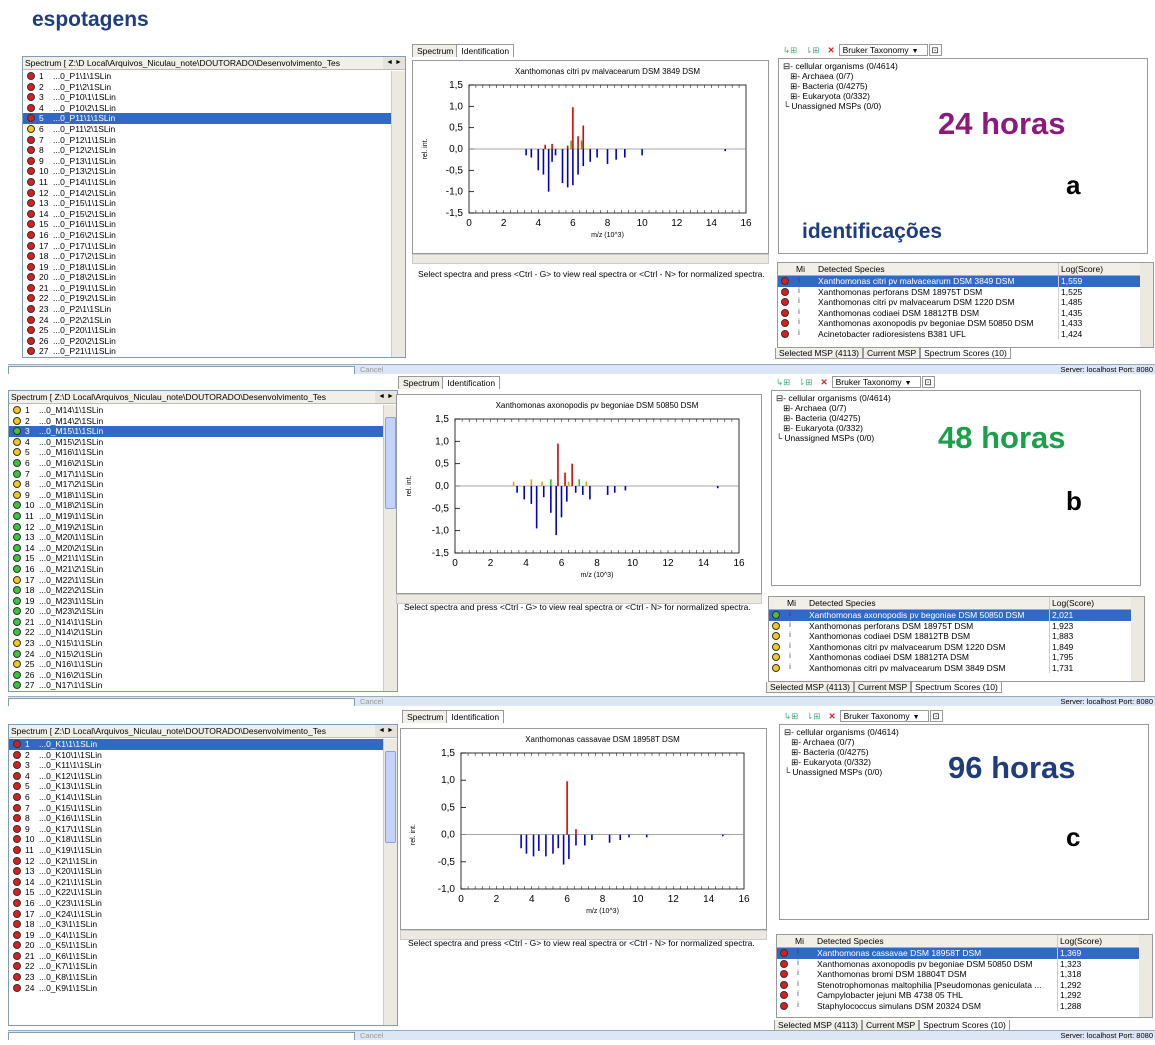  What do you see at coordinates (207, 108) in the screenshot?
I see `spectrum-list-item: 4 ...0_P10\2\1SLin` at bounding box center [207, 108].